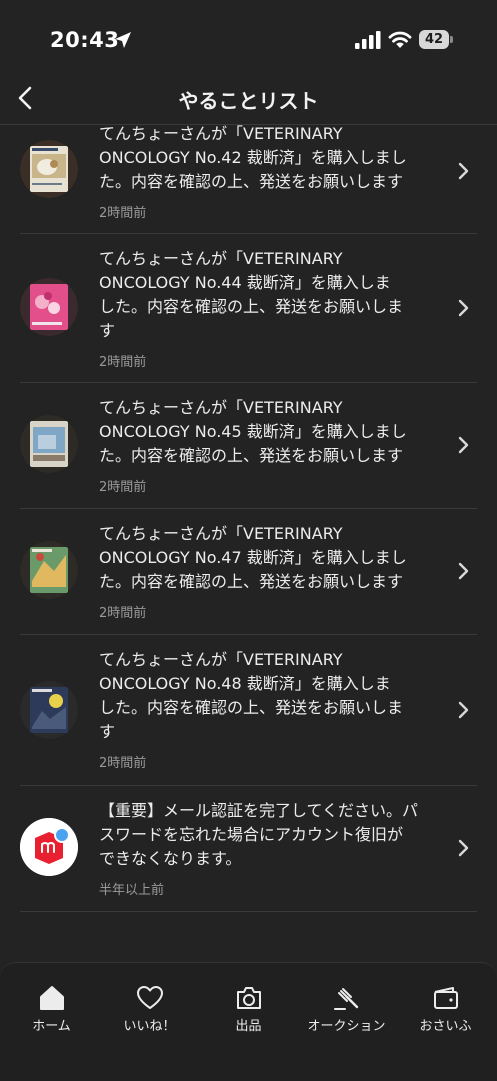  What do you see at coordinates (51, 1026) in the screenshot?
I see `tab-label: ホーム` at bounding box center [51, 1026].